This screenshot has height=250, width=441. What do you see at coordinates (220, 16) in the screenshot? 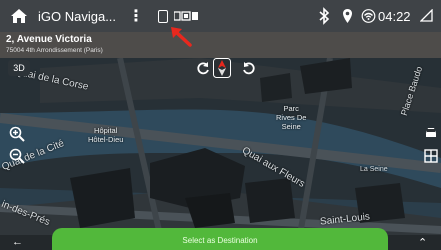
I see `status-bar: iGO Naviga... ⋮ 04:22` at bounding box center [220, 16].